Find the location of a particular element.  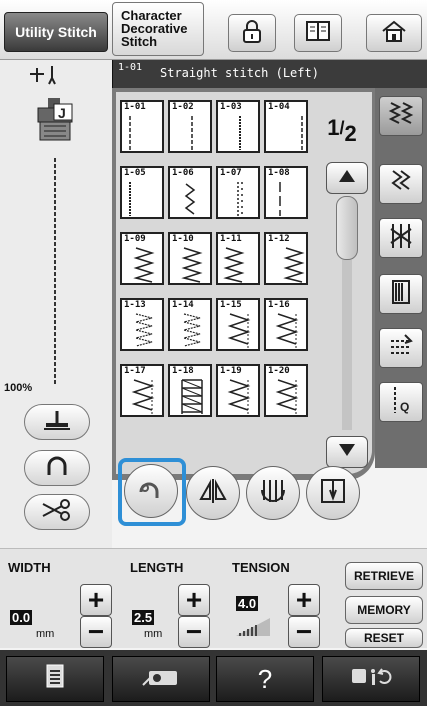

triangle-up-icon is located at coordinates (347, 178).